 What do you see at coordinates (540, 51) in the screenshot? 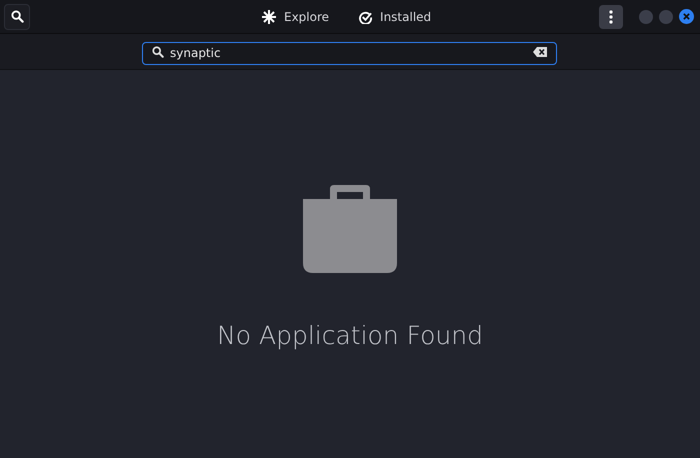
I see `clear-icon` at bounding box center [540, 51].